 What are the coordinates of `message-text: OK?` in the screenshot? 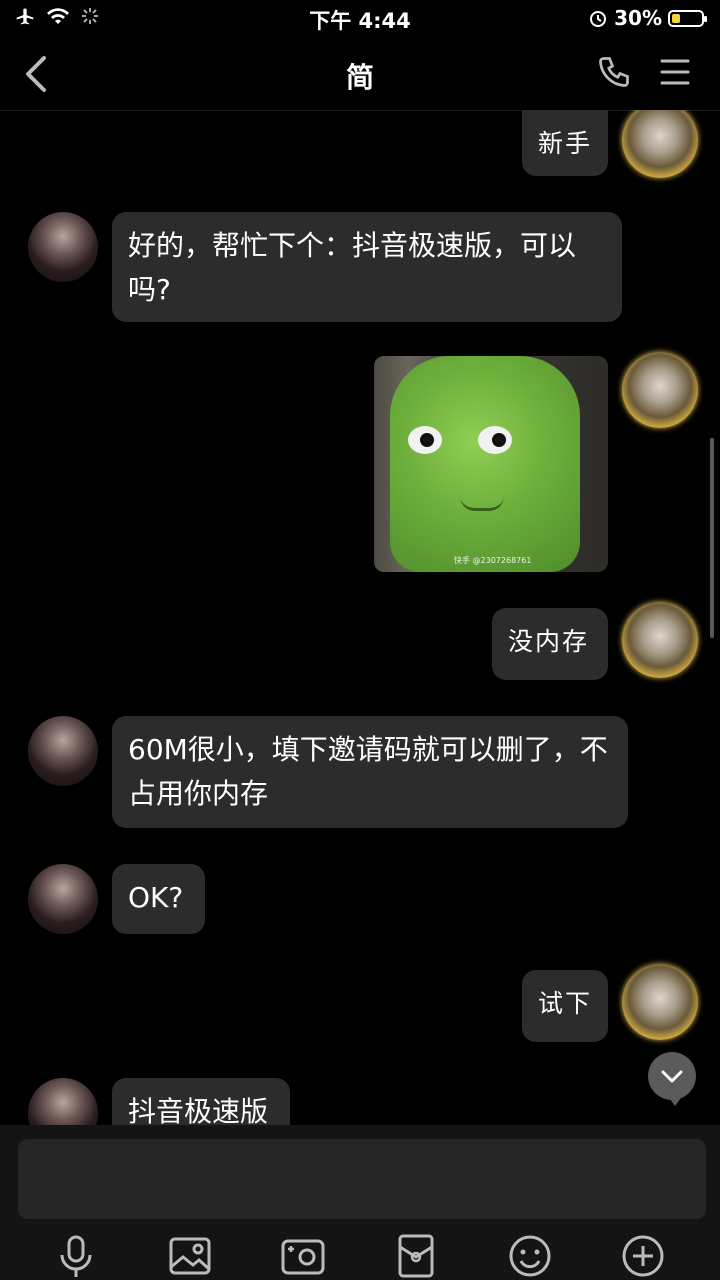 It's located at (156, 897).